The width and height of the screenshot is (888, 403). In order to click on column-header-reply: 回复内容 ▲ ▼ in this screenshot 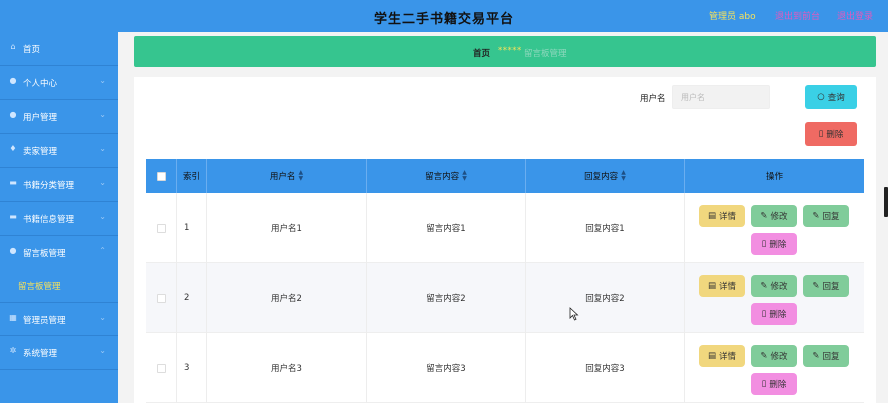, I will do `click(605, 176)`.